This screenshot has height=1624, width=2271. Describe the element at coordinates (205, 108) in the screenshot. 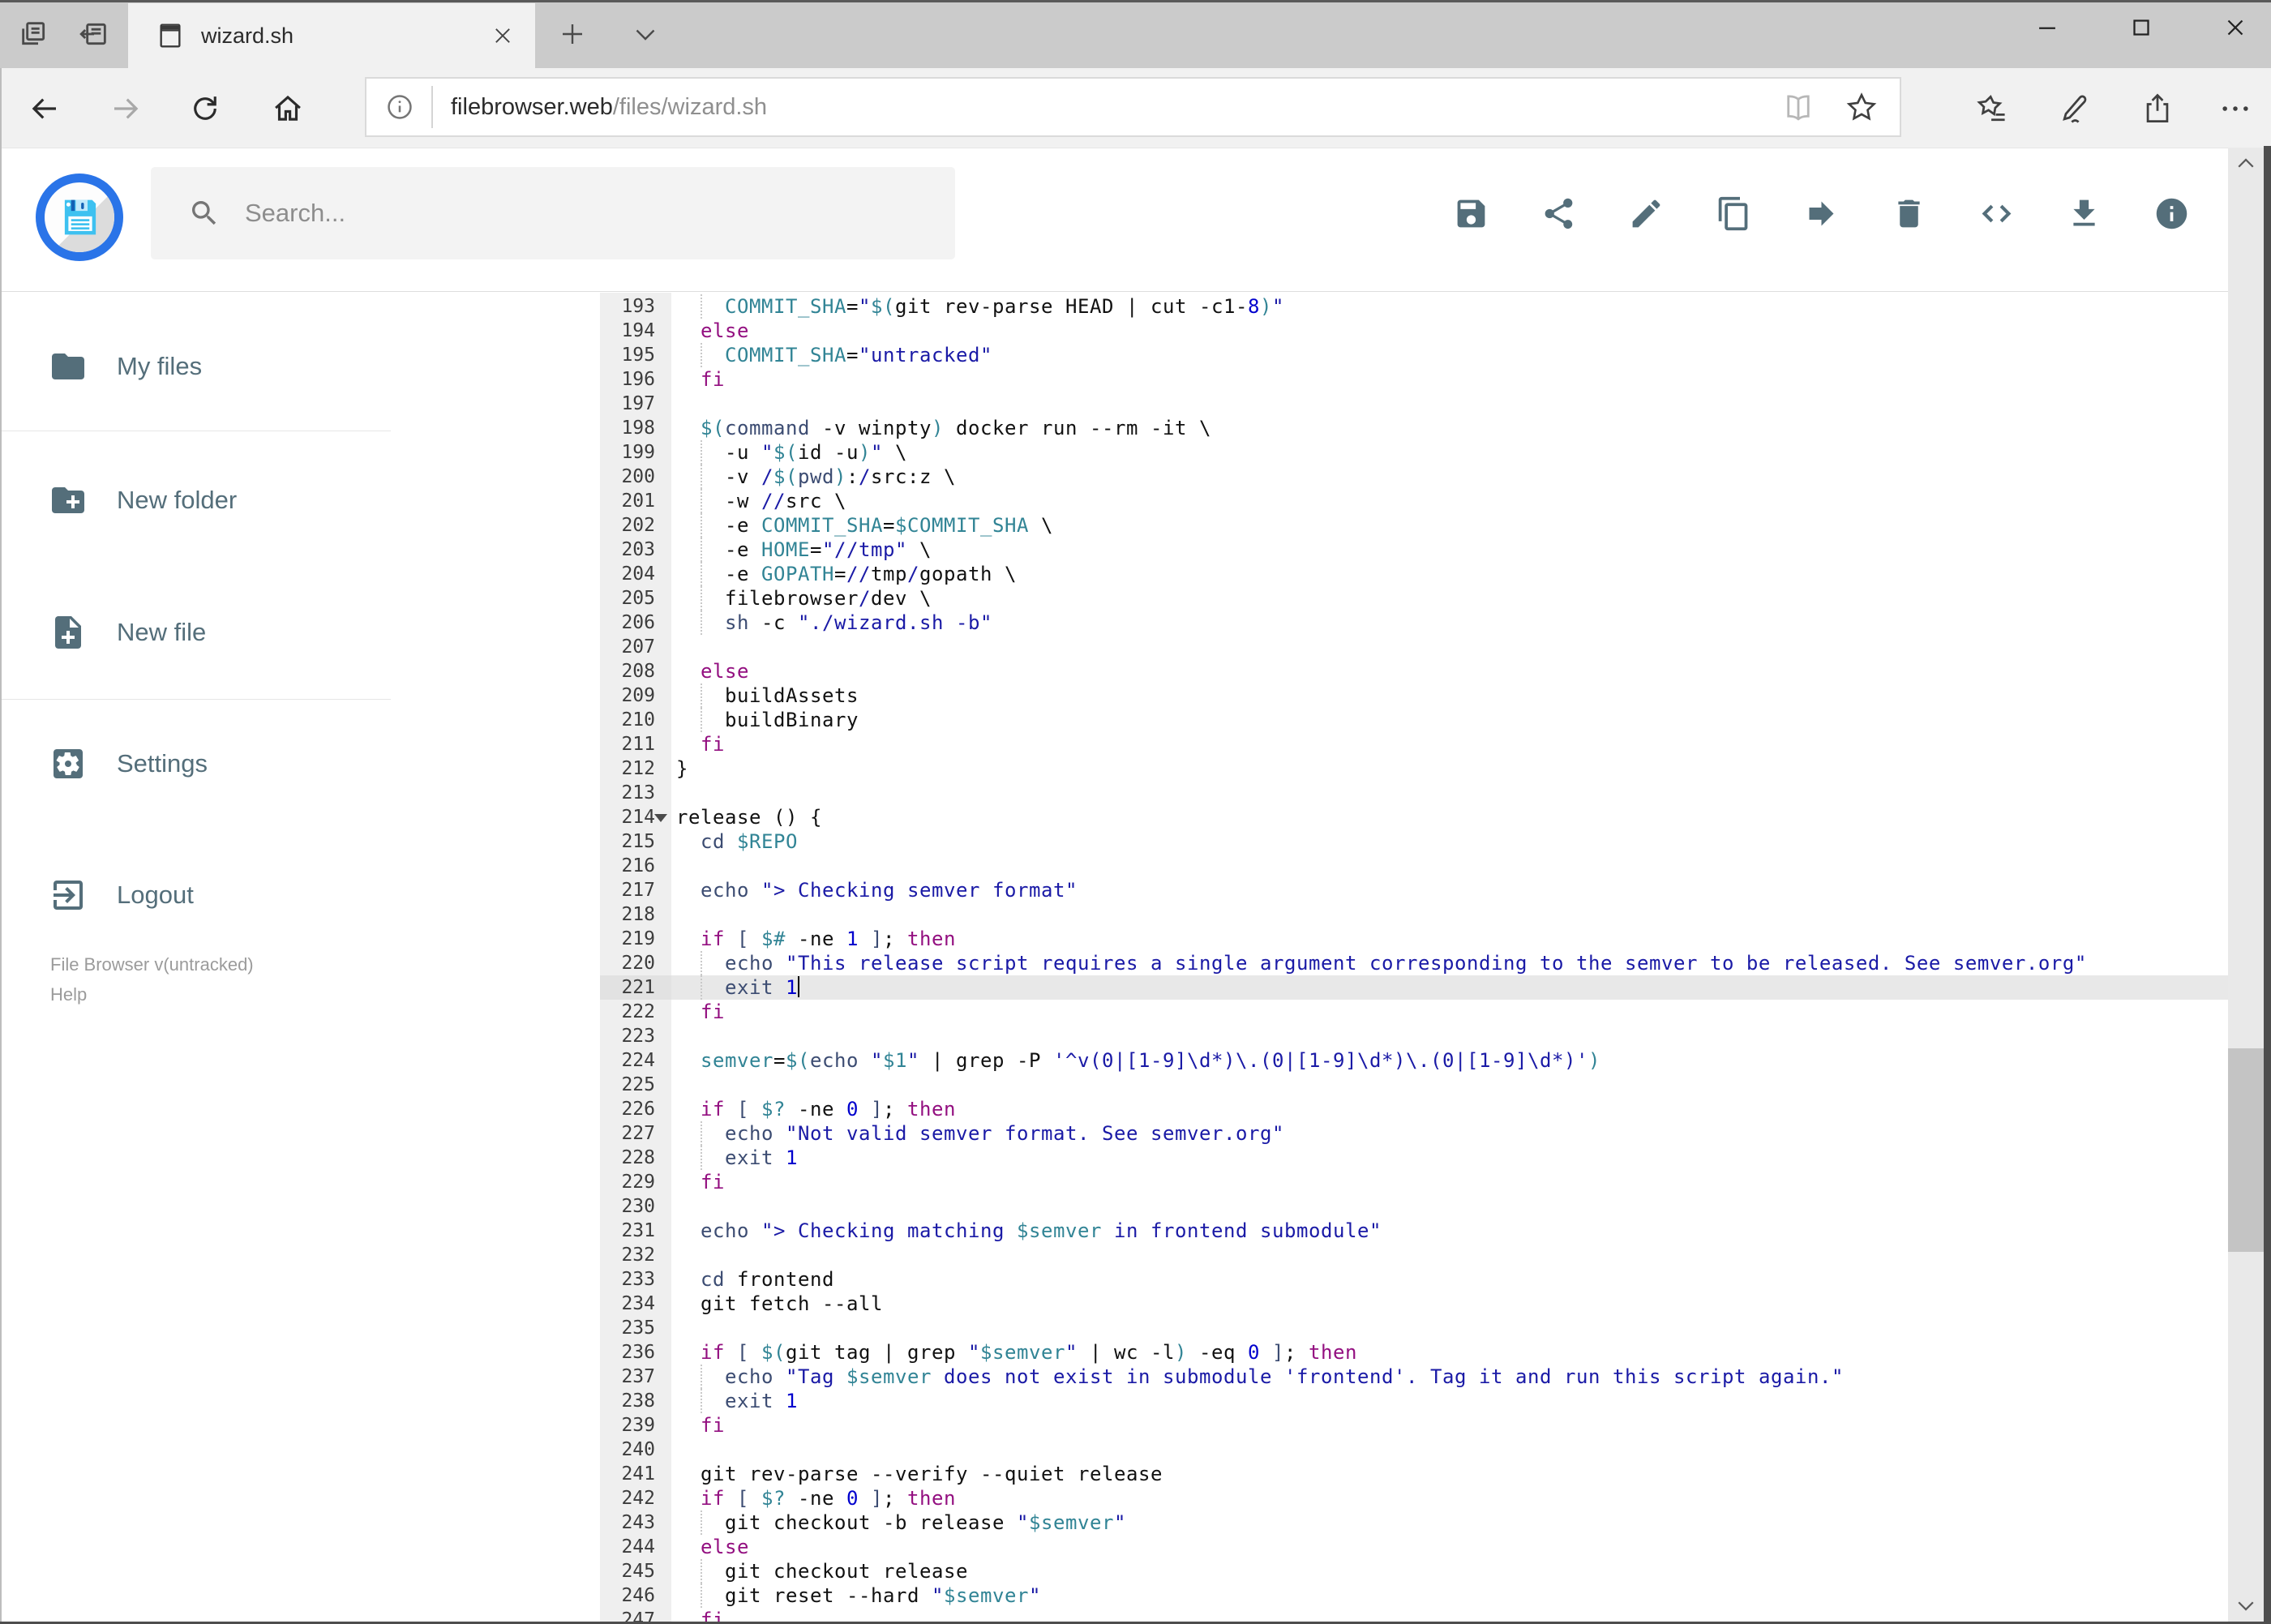

I see `refresh-button` at that location.